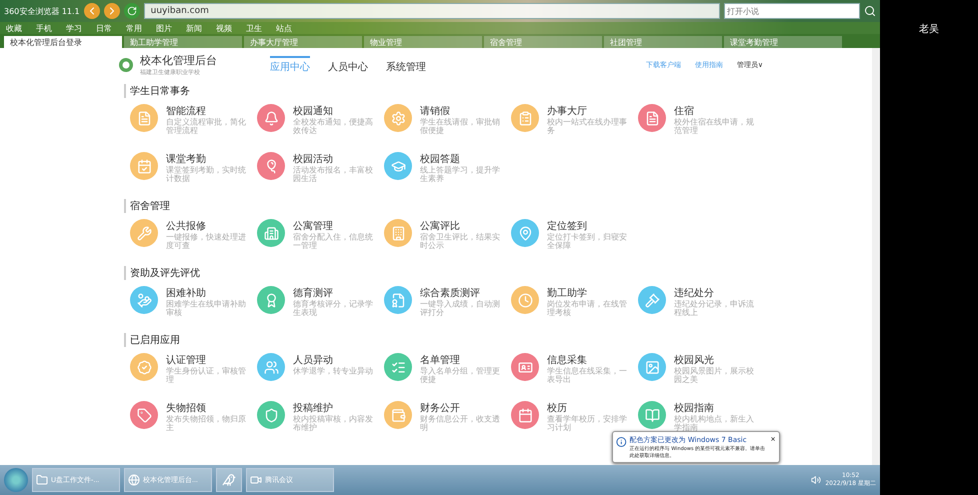 The image size is (978, 495). I want to click on address-field: uuyiban.com, so click(432, 11).